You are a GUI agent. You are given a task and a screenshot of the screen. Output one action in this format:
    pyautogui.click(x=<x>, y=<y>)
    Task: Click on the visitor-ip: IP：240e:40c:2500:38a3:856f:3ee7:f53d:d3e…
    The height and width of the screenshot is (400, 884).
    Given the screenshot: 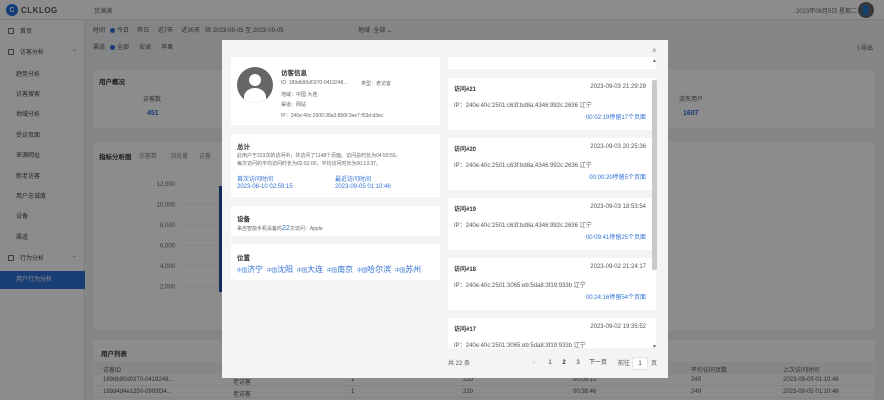 What is the action you would take?
    pyautogui.click(x=332, y=116)
    